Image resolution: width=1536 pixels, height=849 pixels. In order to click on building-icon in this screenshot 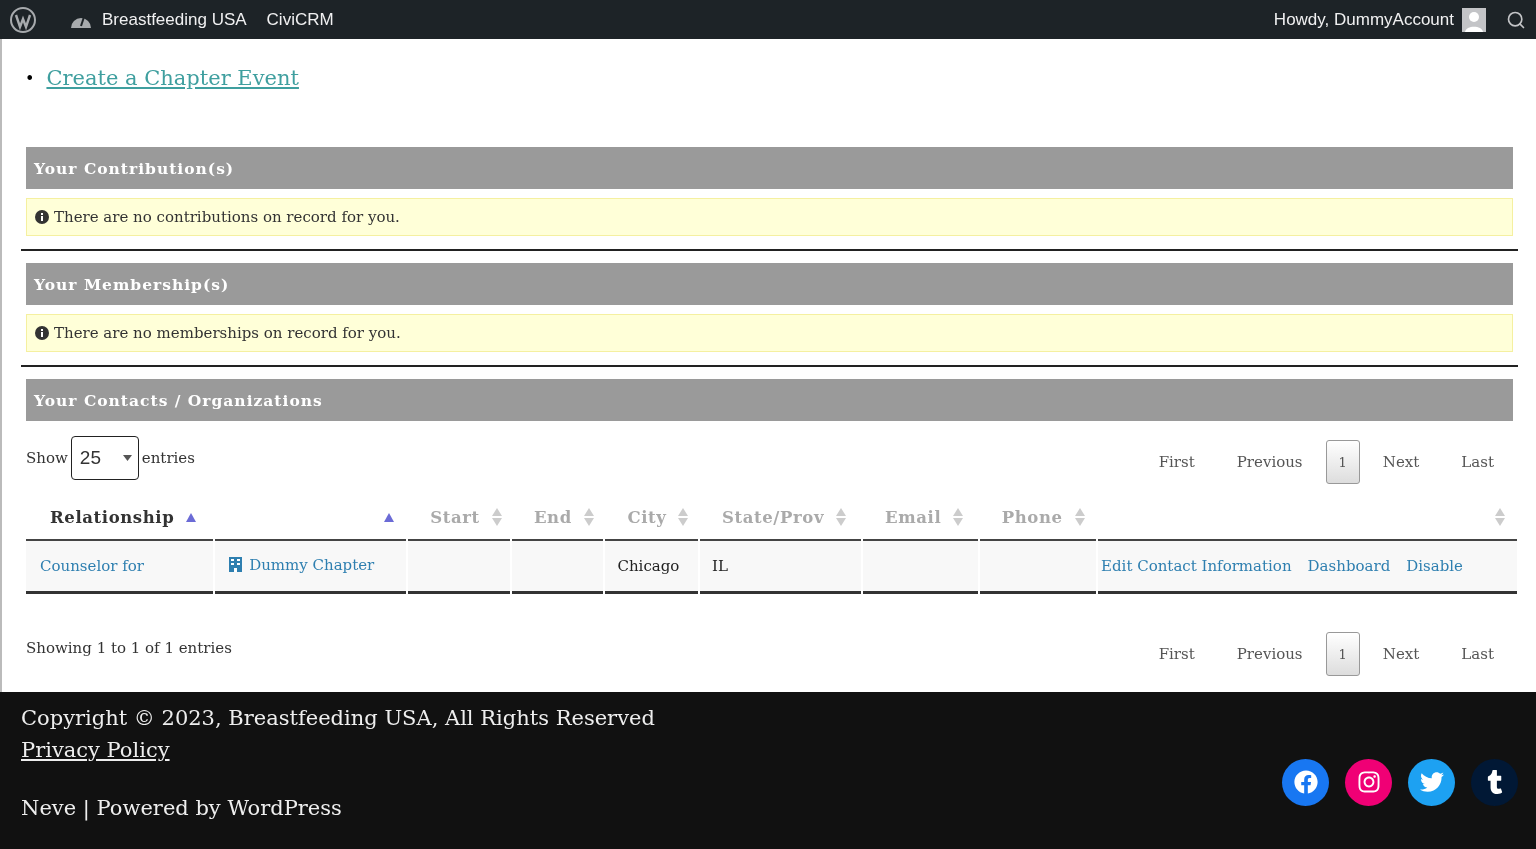, I will do `click(236, 565)`.